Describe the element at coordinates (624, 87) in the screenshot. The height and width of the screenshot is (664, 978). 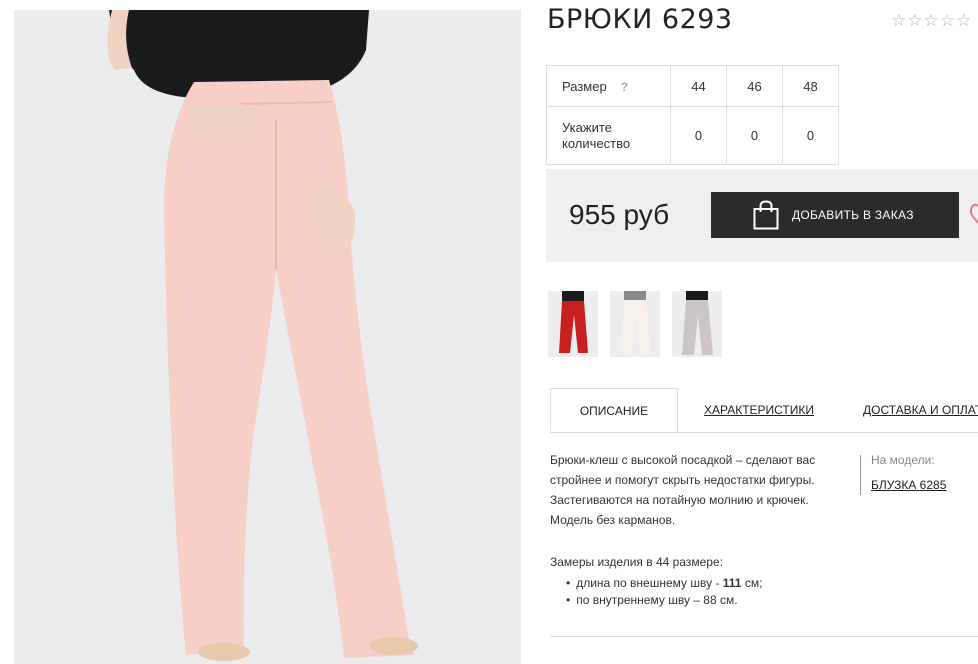
I see `size-help-icon: ?` at that location.